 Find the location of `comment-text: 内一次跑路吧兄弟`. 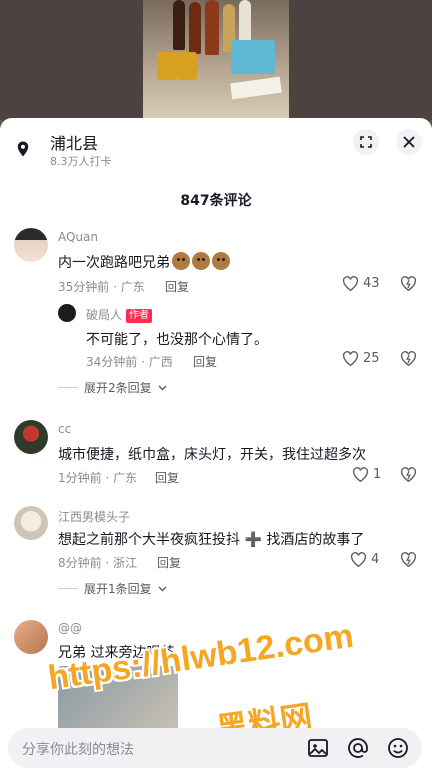

comment-text: 内一次跑路吧兄弟 is located at coordinates (144, 262).